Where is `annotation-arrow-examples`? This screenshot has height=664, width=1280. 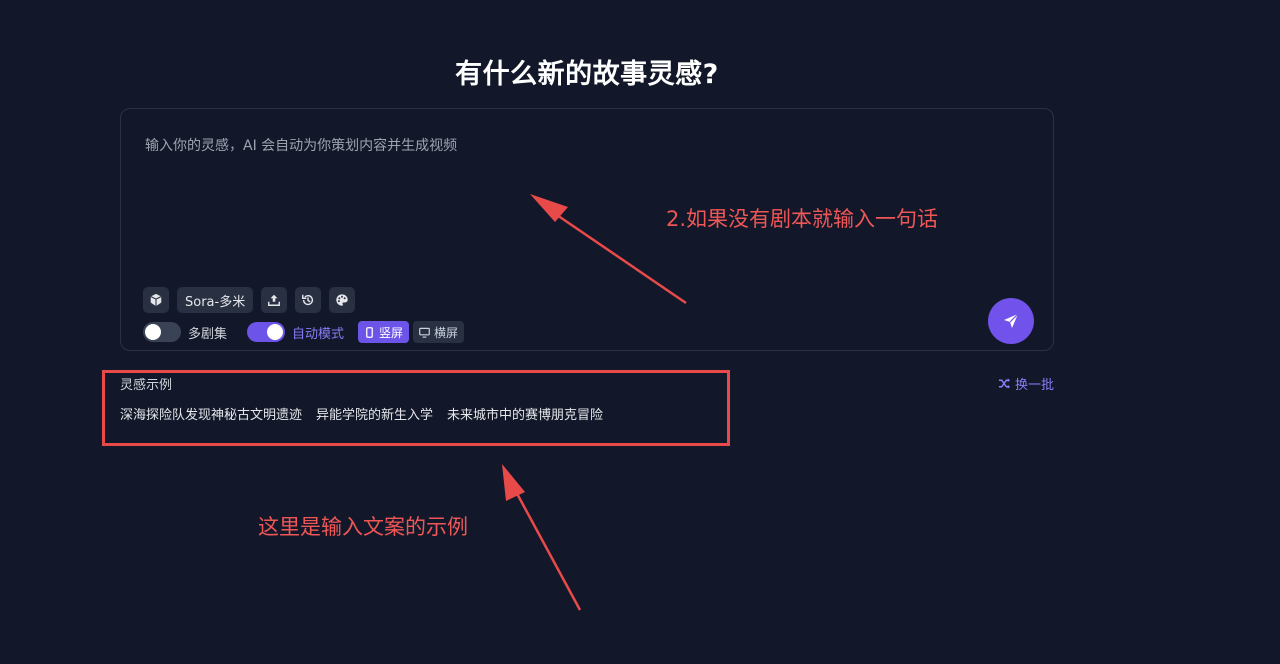 annotation-arrow-examples is located at coordinates (542, 537).